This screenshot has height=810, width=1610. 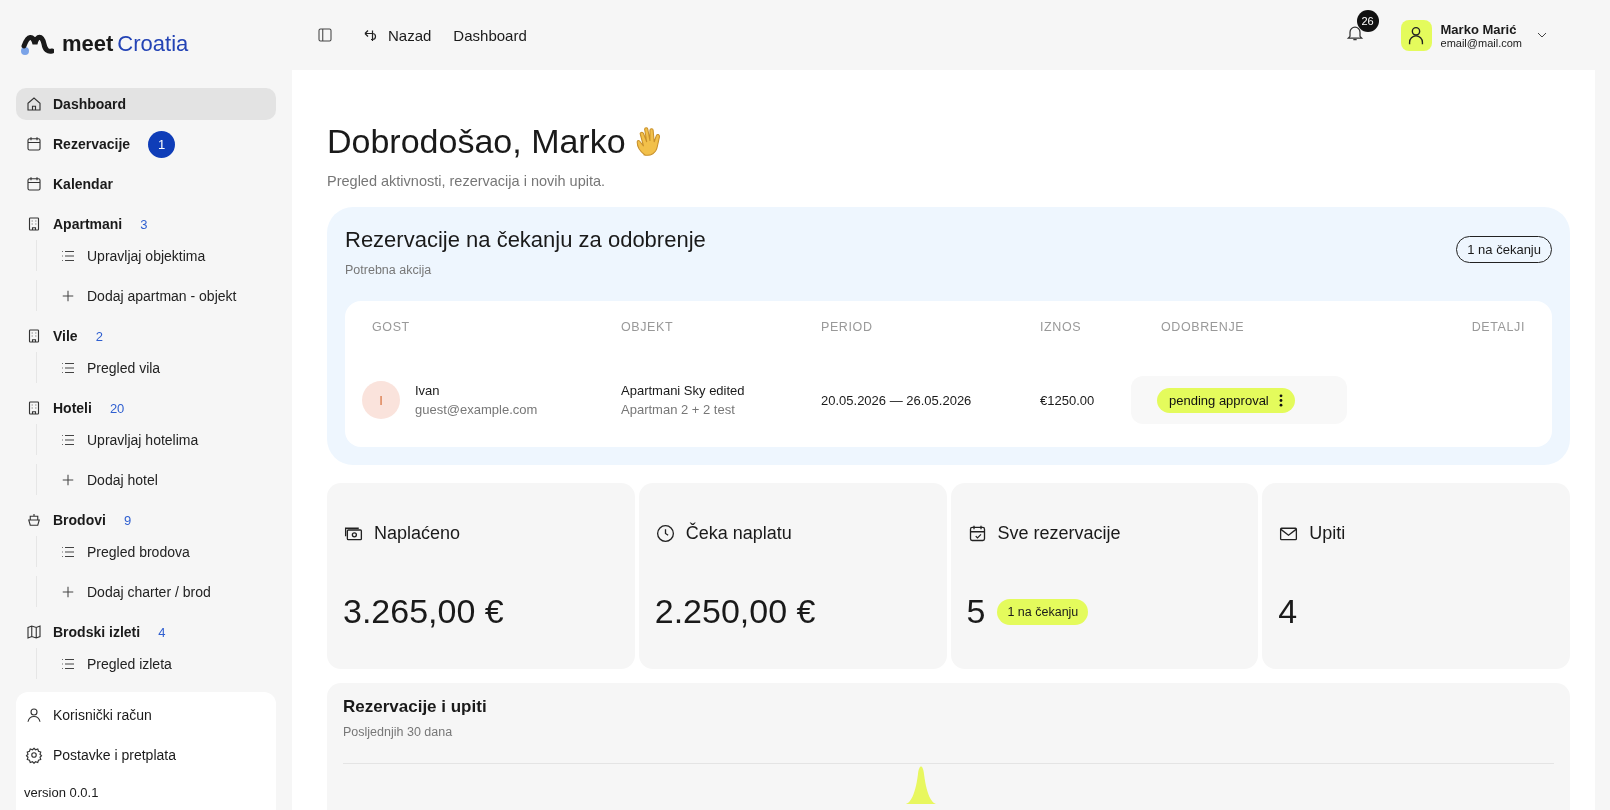 I want to click on sidebar-item: Apartmani 3, so click(x=146, y=224).